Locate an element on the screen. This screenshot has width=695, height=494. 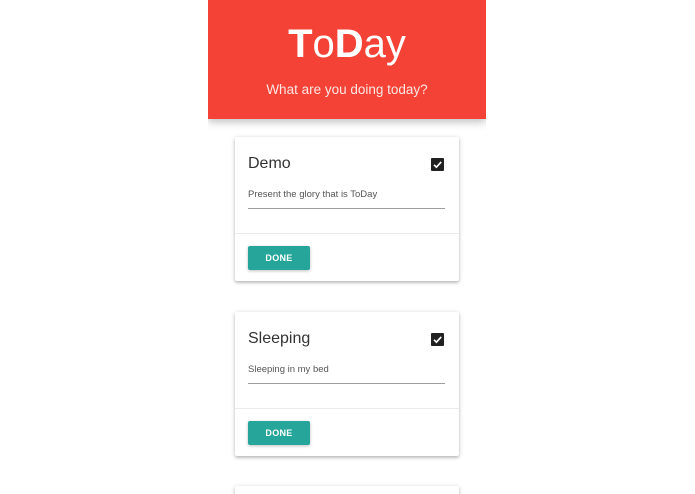
app-logo: ToDay is located at coordinates (347, 44).